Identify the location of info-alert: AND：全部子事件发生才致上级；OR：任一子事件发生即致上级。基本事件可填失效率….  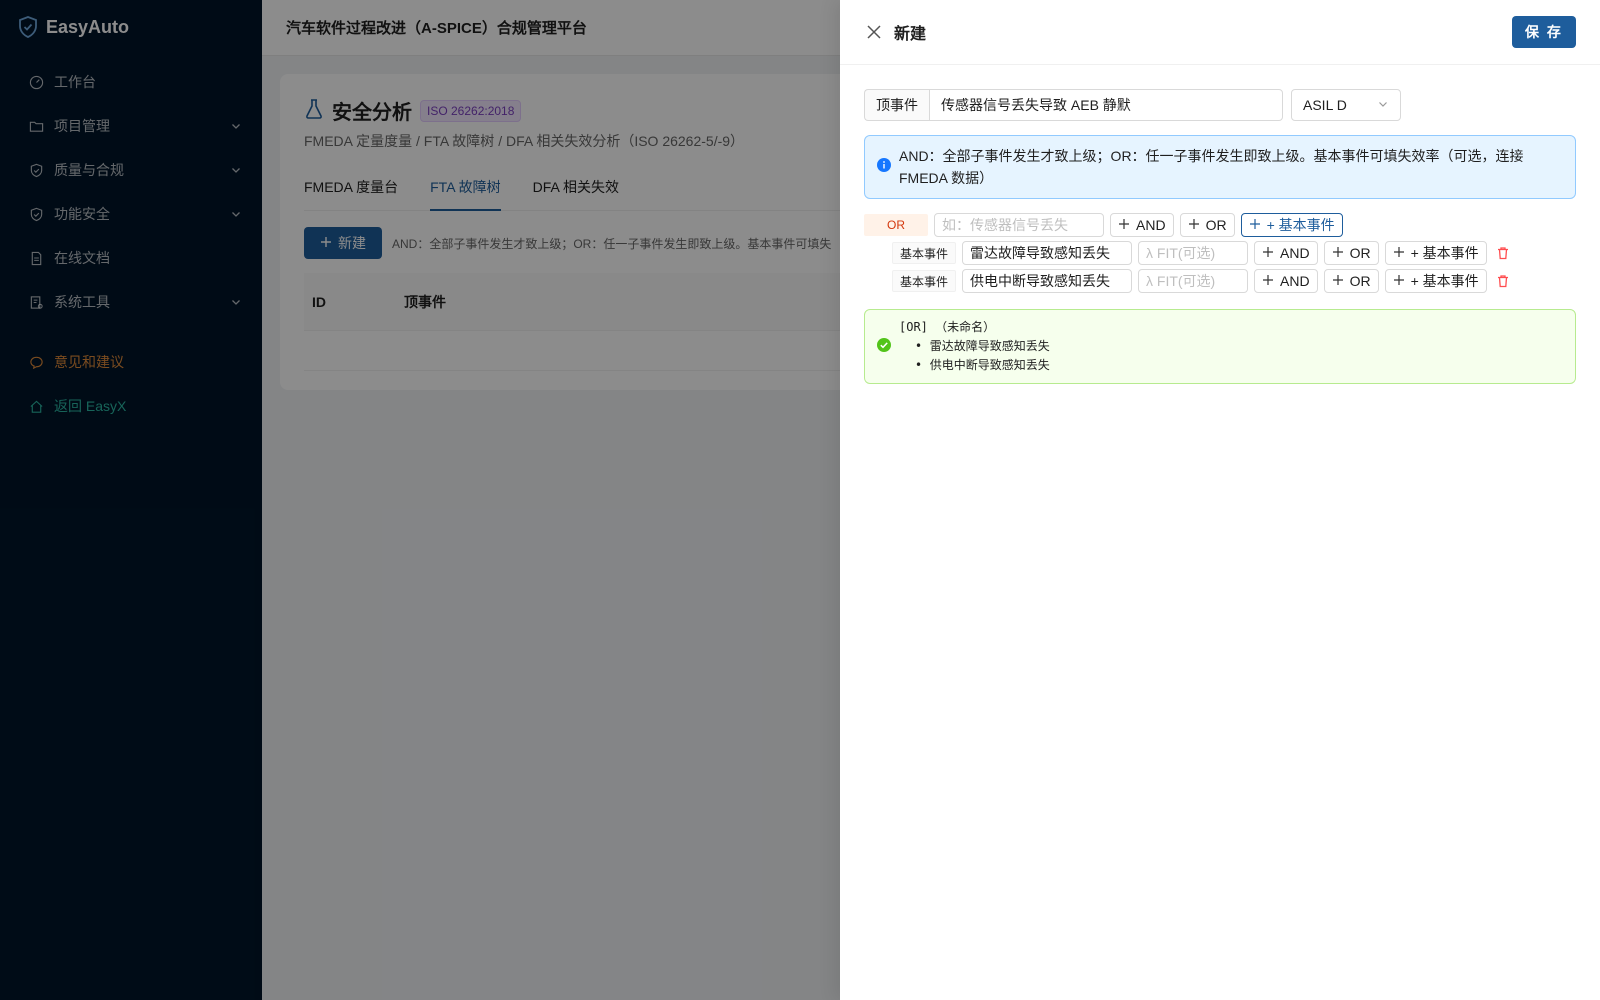
(1220, 167).